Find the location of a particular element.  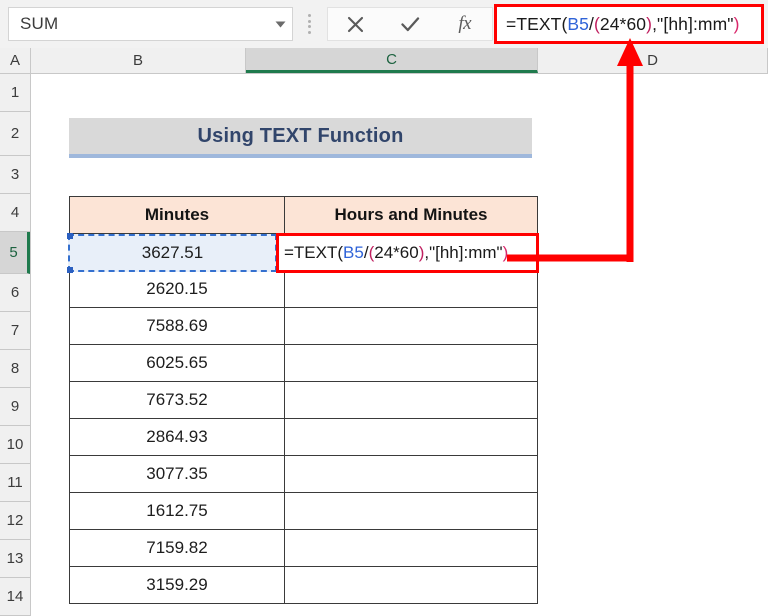

table-row: 2620.15 is located at coordinates (303, 289).